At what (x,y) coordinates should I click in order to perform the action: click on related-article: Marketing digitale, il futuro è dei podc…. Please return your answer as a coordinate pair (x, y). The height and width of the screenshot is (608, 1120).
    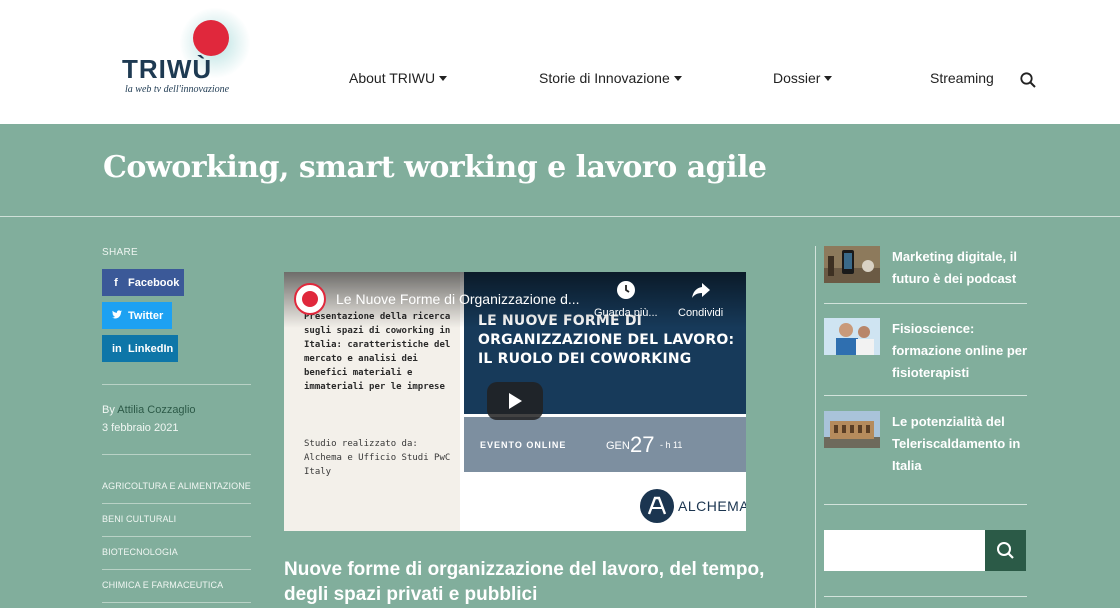
    Looking at the image, I should click on (929, 269).